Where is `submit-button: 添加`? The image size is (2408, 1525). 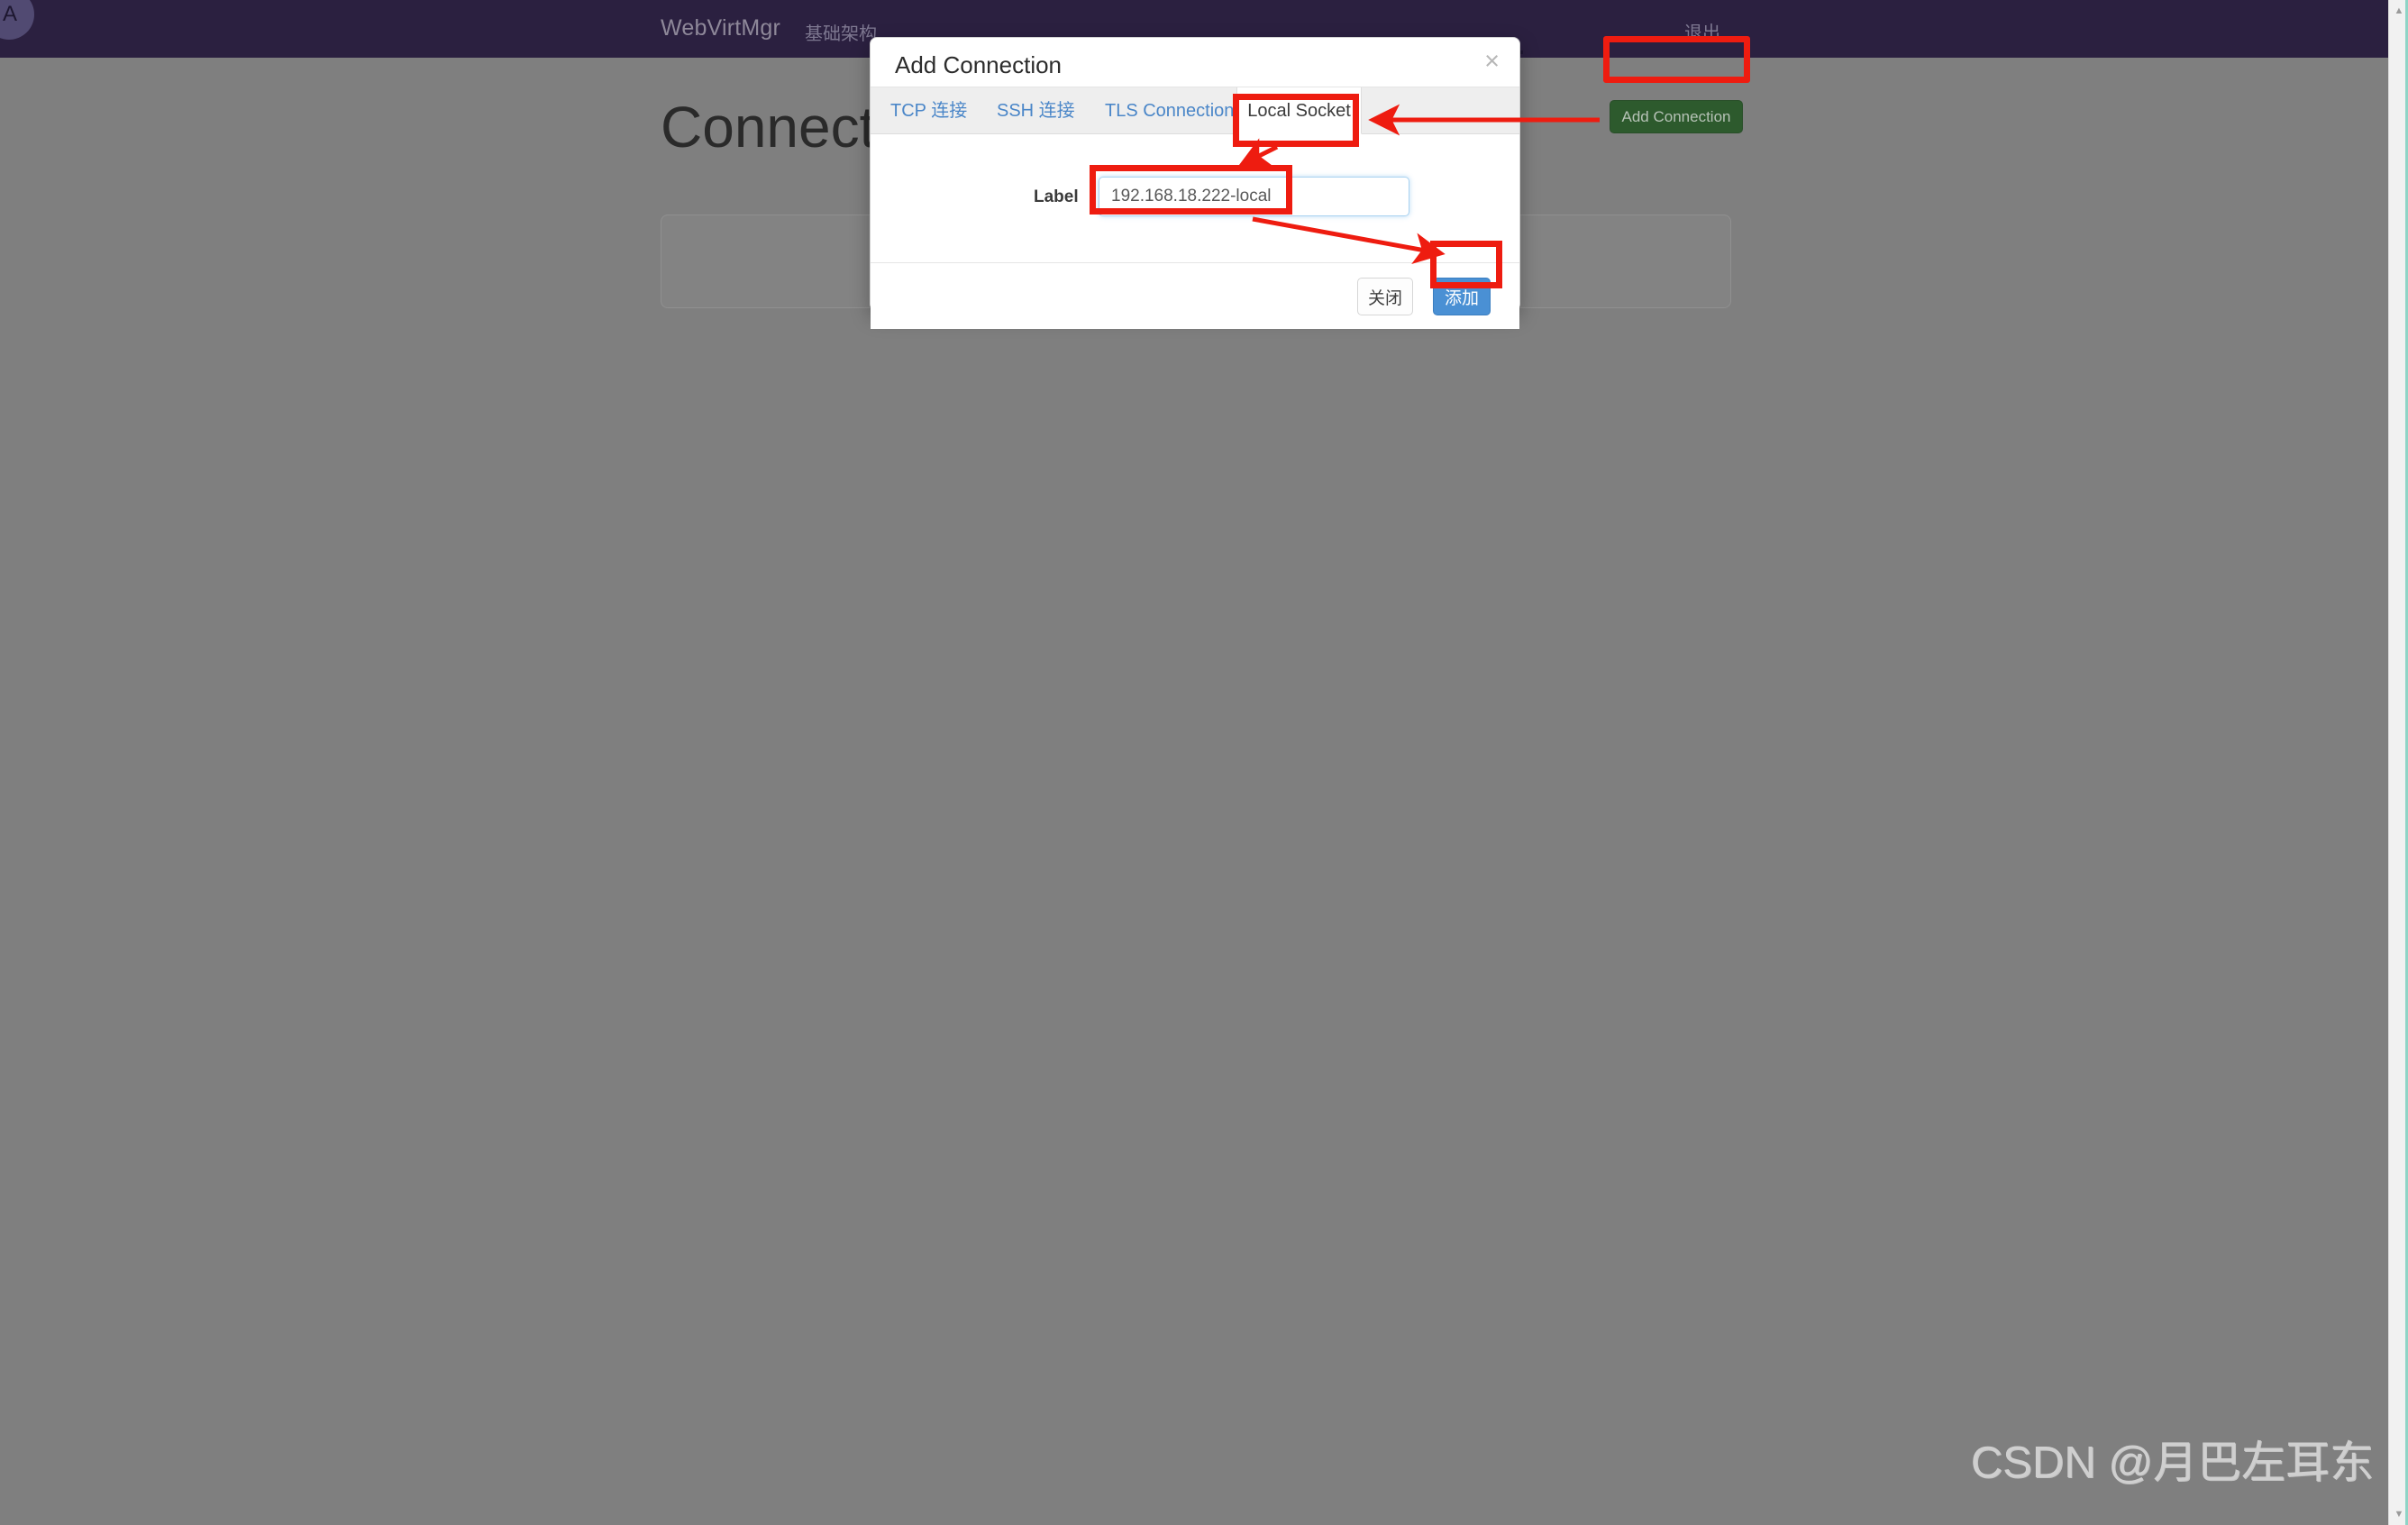 submit-button: 添加 is located at coordinates (1462, 296).